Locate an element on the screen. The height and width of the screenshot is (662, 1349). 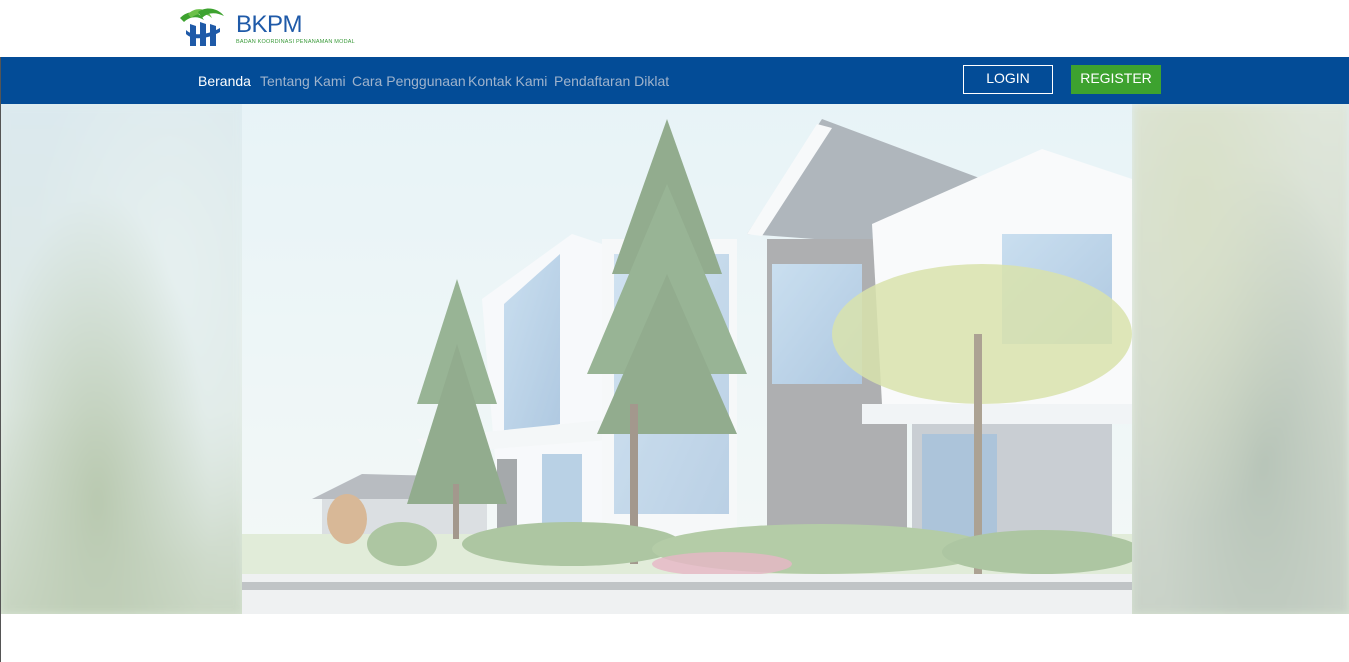
hero-blur-right is located at coordinates (1240, 359).